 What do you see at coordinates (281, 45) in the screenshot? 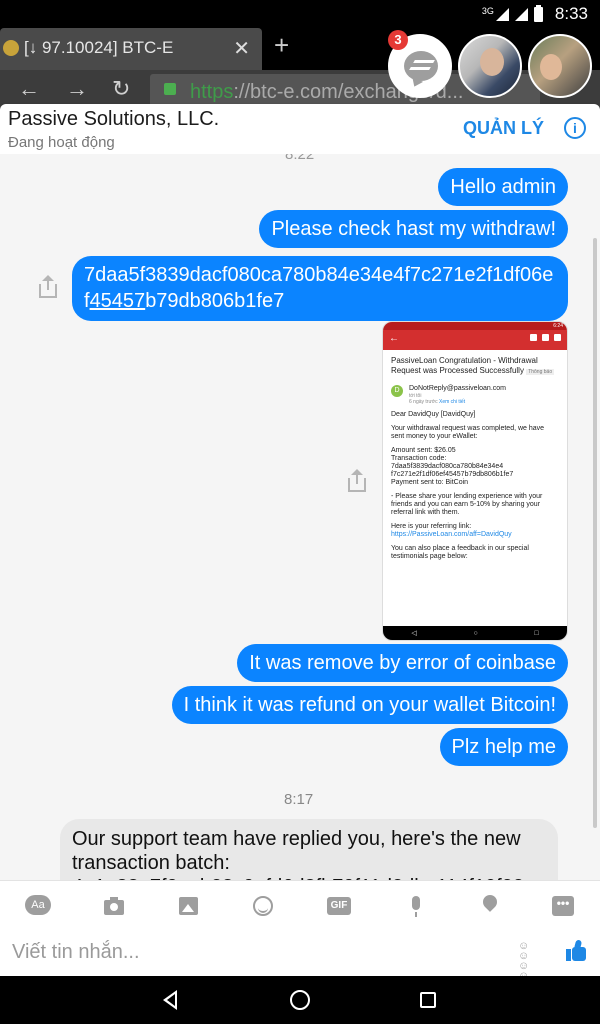
I see `new-tab-button: +` at bounding box center [281, 45].